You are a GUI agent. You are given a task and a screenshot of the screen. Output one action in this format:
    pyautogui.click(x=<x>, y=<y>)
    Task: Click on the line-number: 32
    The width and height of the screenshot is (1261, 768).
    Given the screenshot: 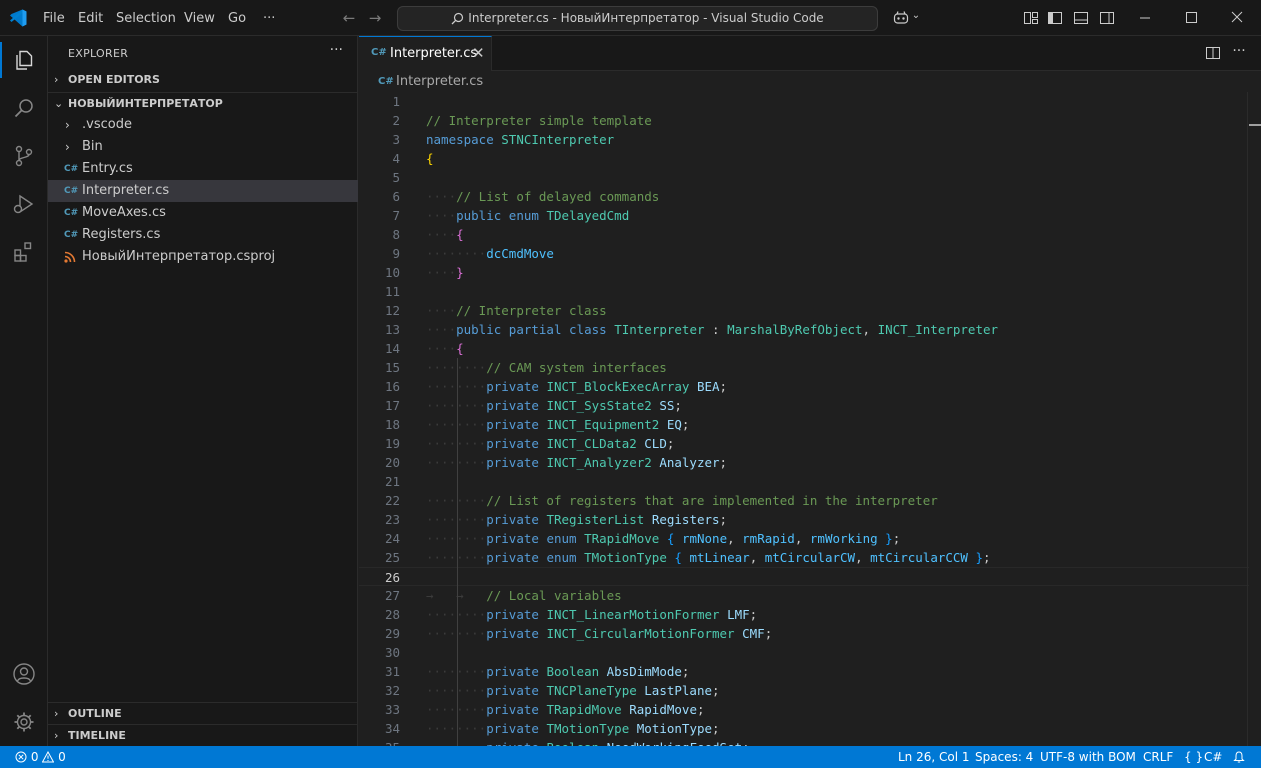 What is the action you would take?
    pyautogui.click(x=392, y=690)
    